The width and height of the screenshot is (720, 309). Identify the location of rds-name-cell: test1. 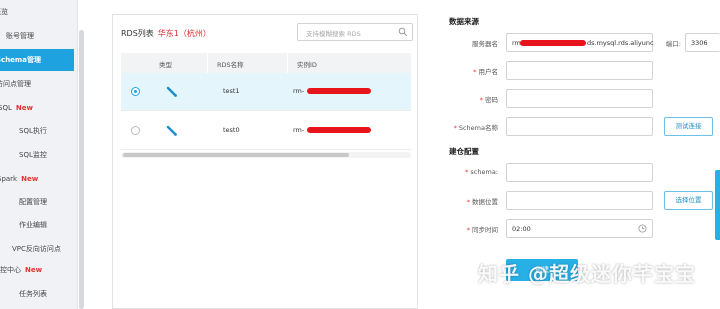
(231, 91).